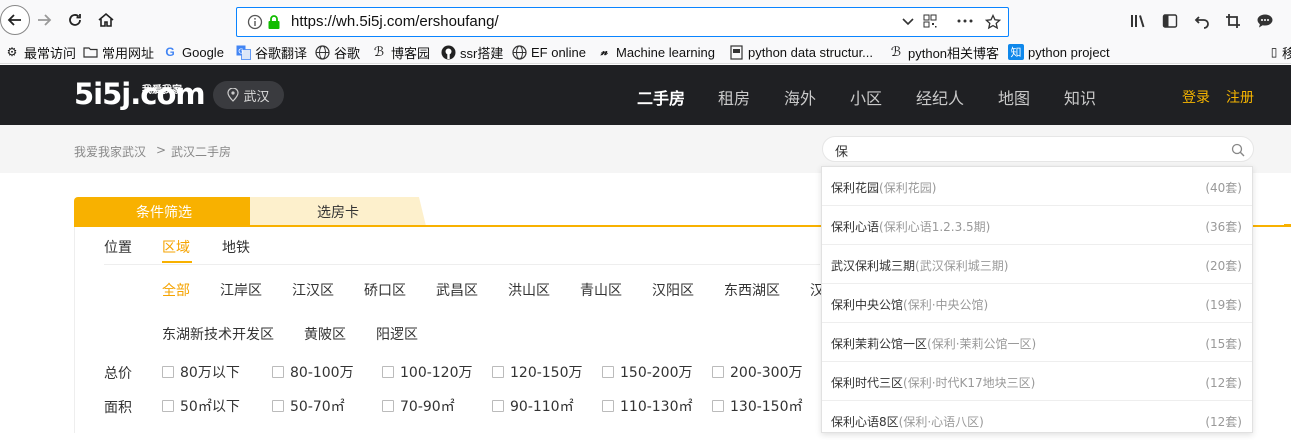 Image resolution: width=1291 pixels, height=440 pixels. Describe the element at coordinates (866, 97) in the screenshot. I see `nav-community: 小区` at that location.